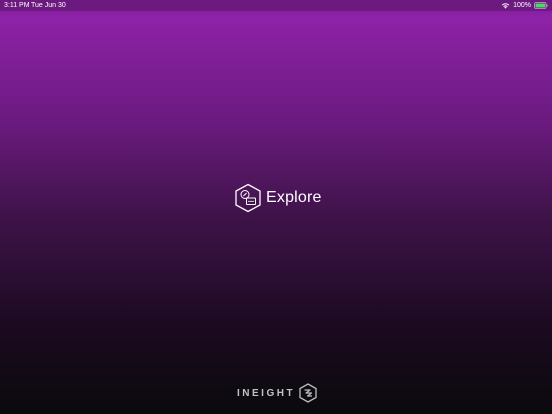 The image size is (552, 414). I want to click on status-indicators: 100%, so click(524, 5).